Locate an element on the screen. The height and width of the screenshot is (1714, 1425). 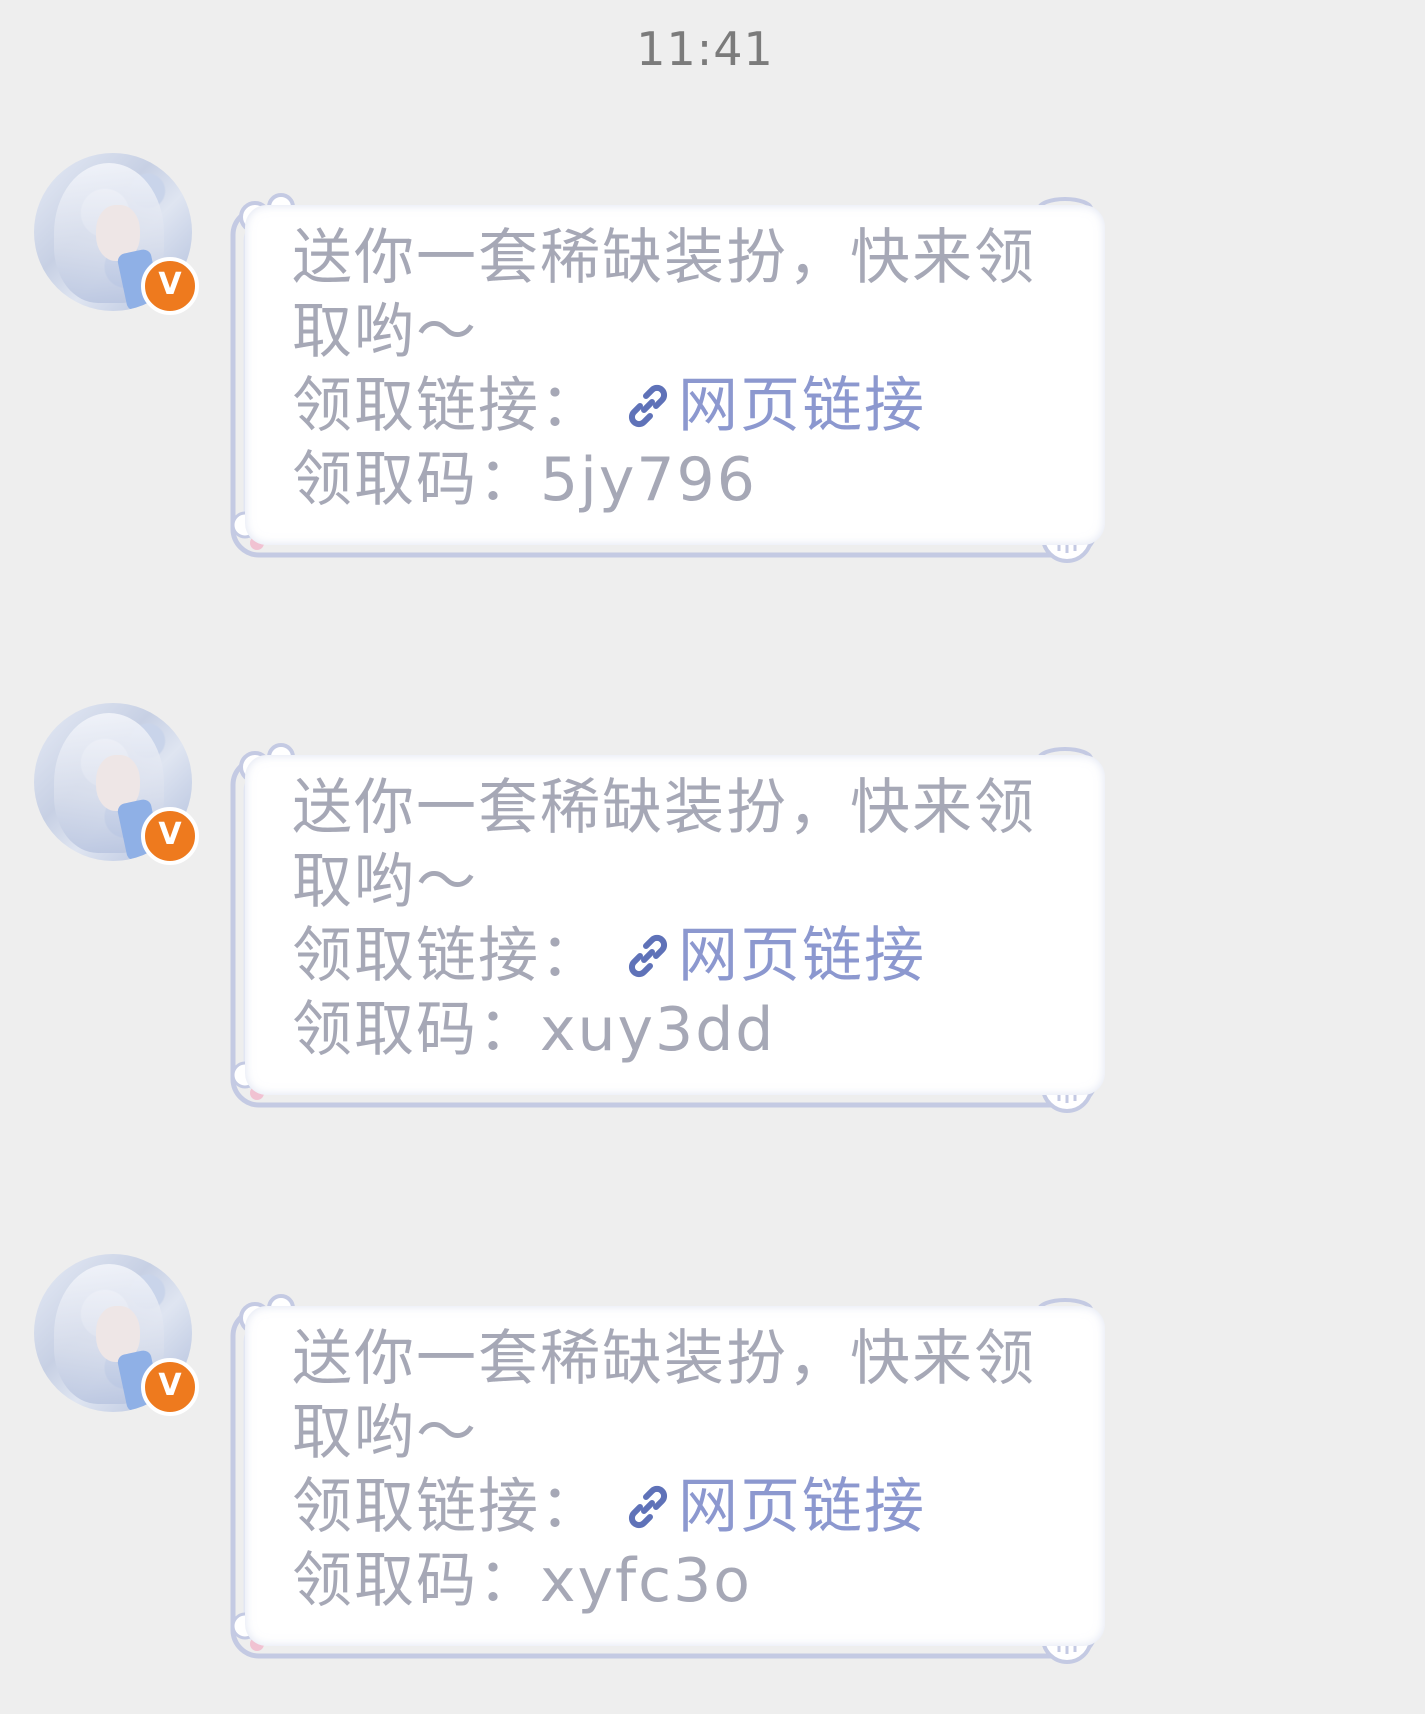
message-text: 送你一套稀缺装扮，快来领 取哟～ 领取链接： 网页链接 领取码：xyfc3o is located at coordinates (682, 1470).